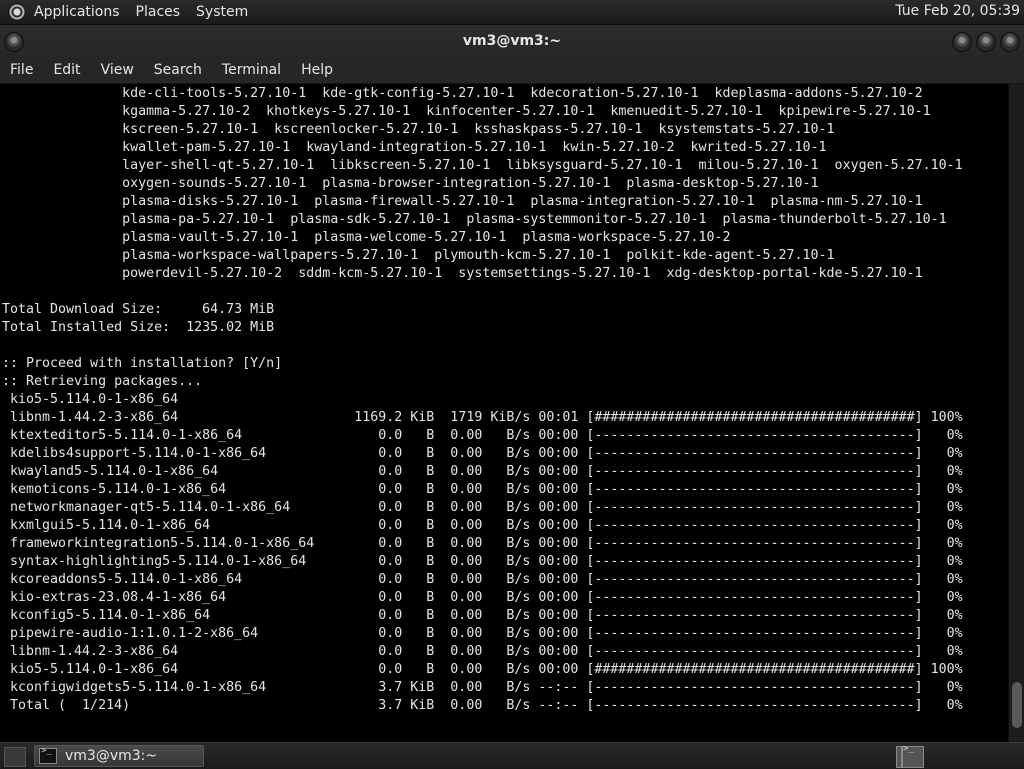 The width and height of the screenshot is (1024, 769). What do you see at coordinates (21, 70) in the screenshot?
I see `menu-file: File` at bounding box center [21, 70].